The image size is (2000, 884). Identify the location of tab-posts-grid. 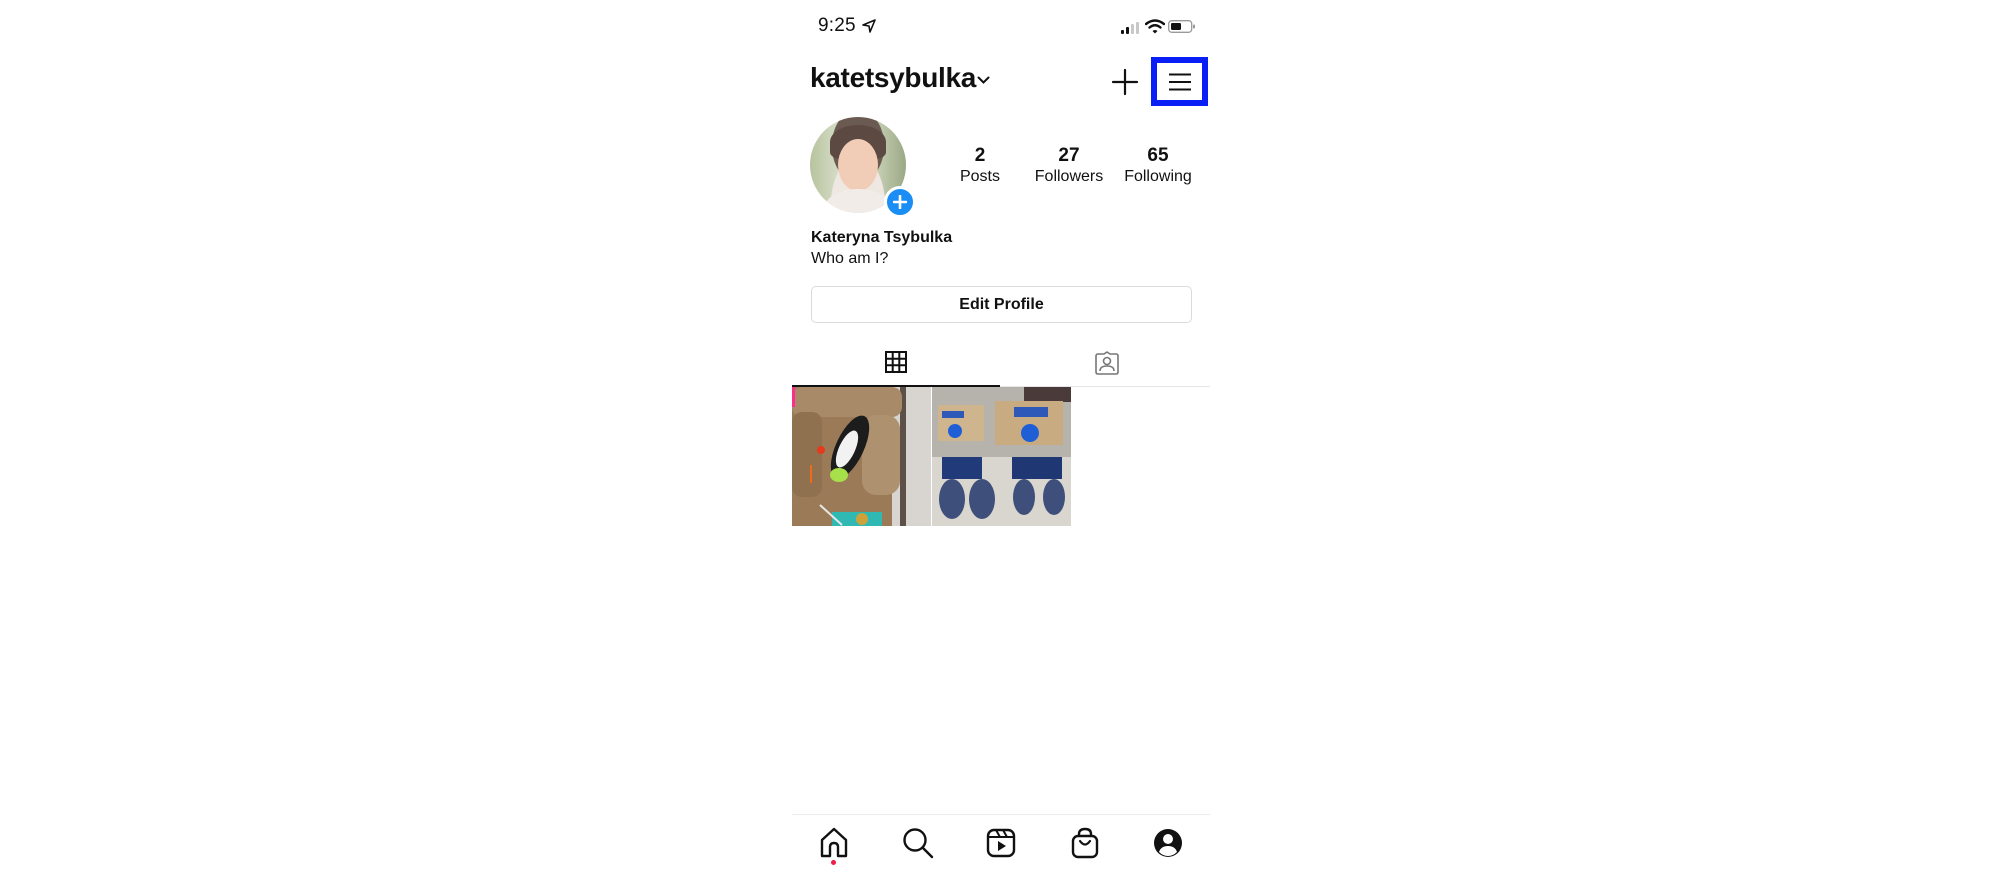
(896, 363).